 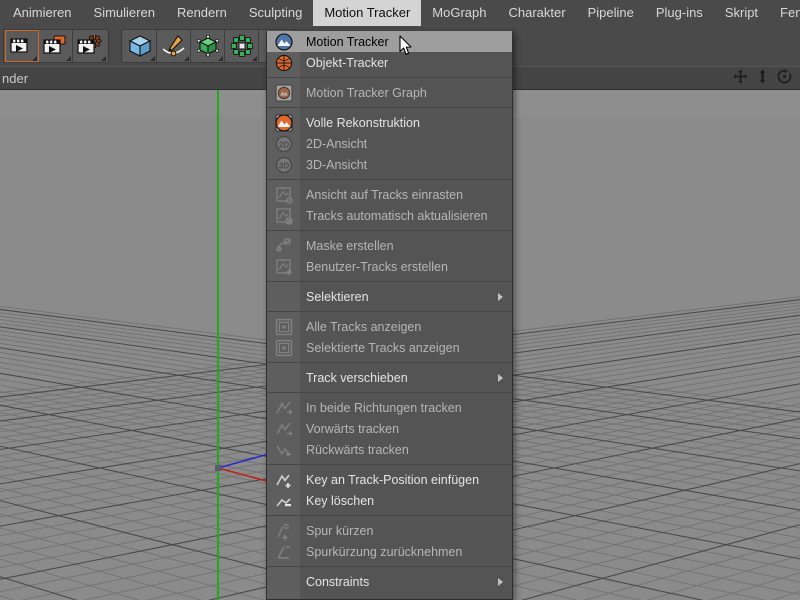 I want to click on array-generator-button, so click(x=242, y=46).